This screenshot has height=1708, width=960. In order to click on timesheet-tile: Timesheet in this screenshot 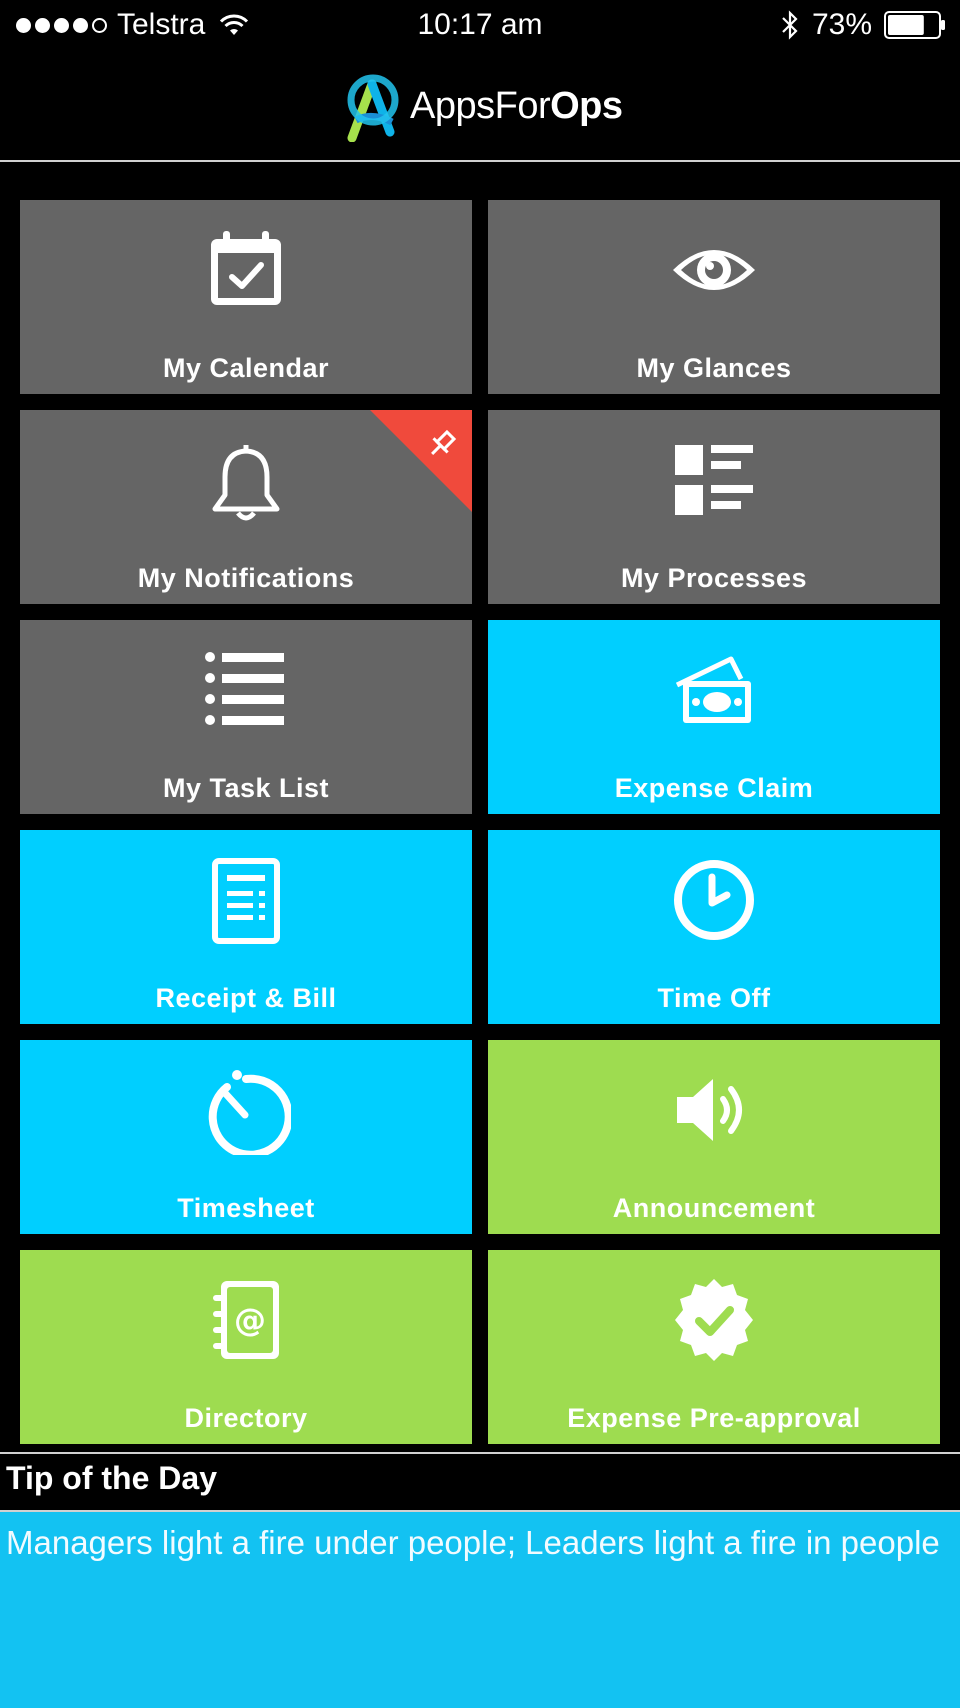, I will do `click(246, 1137)`.